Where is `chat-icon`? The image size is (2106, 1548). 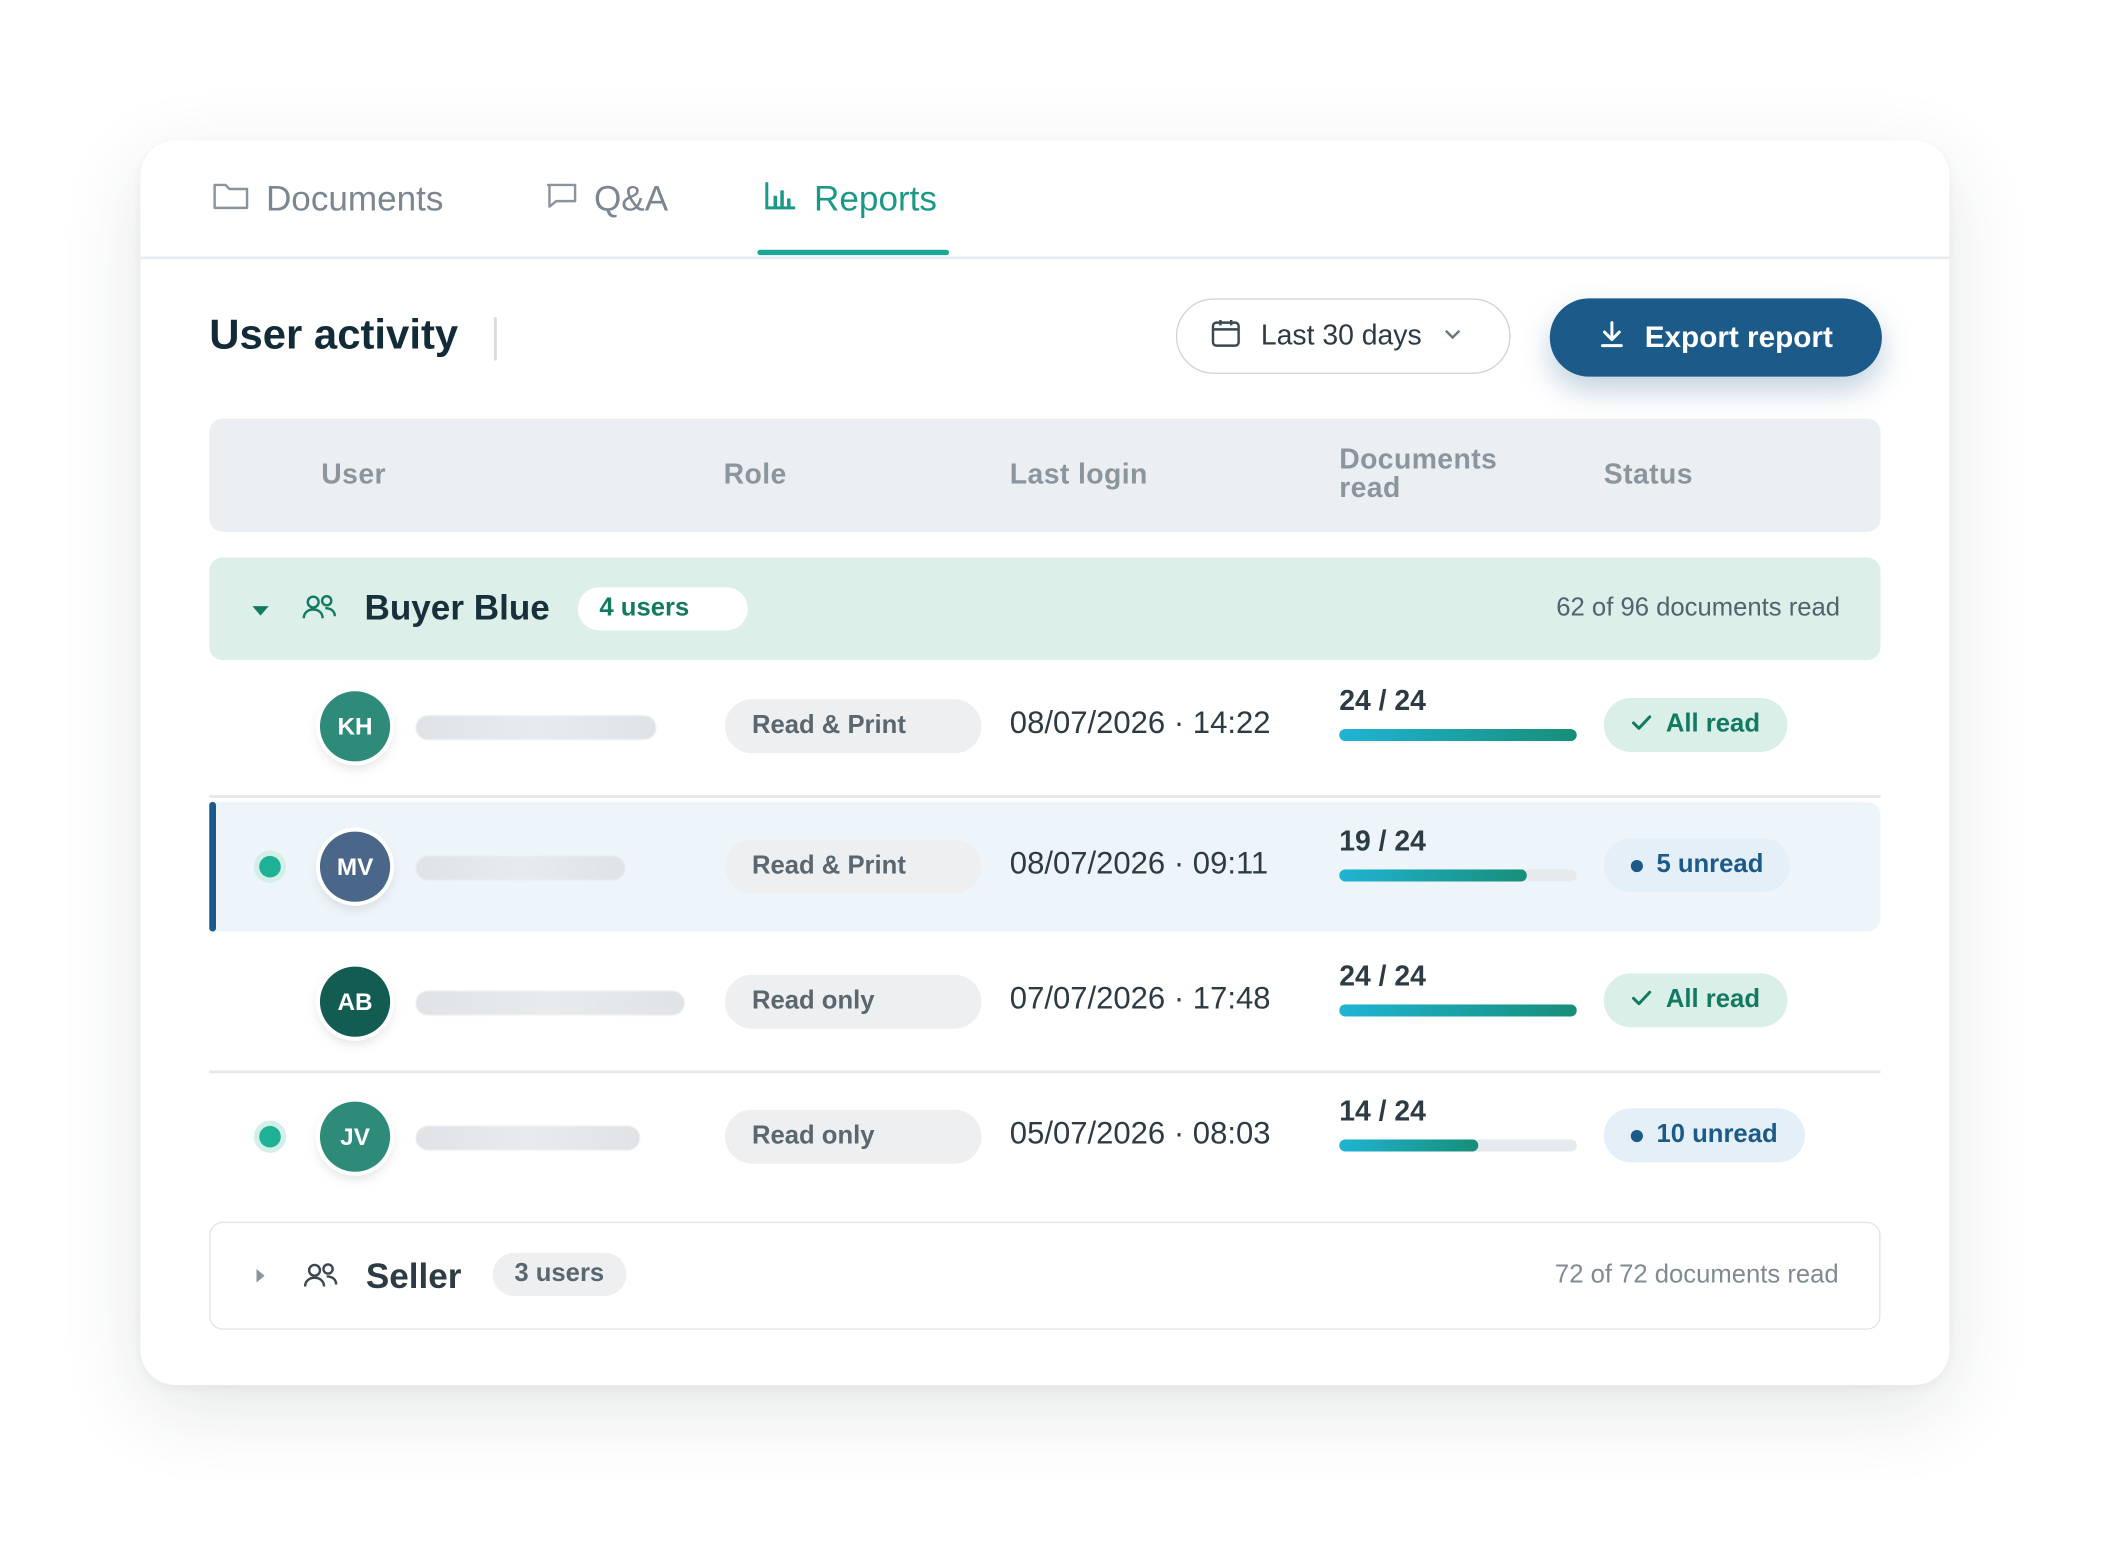 chat-icon is located at coordinates (569, 198).